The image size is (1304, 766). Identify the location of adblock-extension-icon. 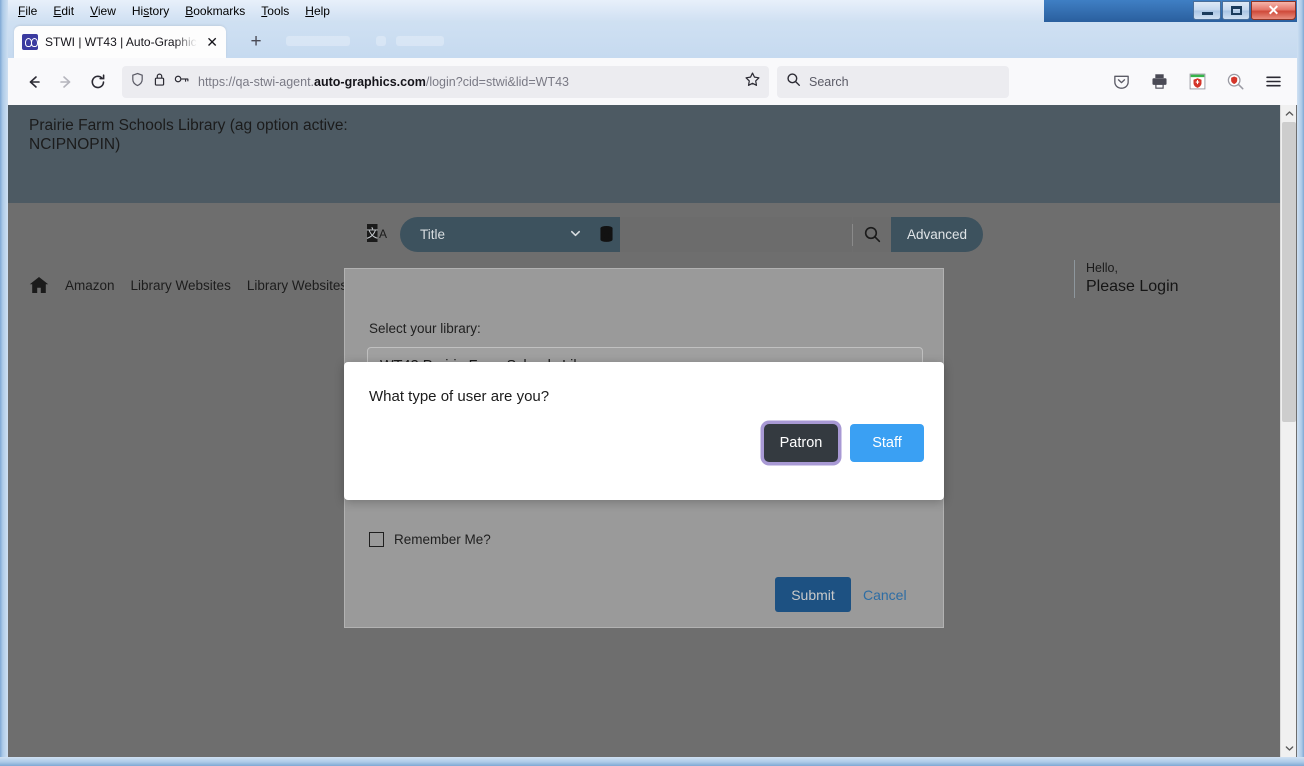
(1197, 82).